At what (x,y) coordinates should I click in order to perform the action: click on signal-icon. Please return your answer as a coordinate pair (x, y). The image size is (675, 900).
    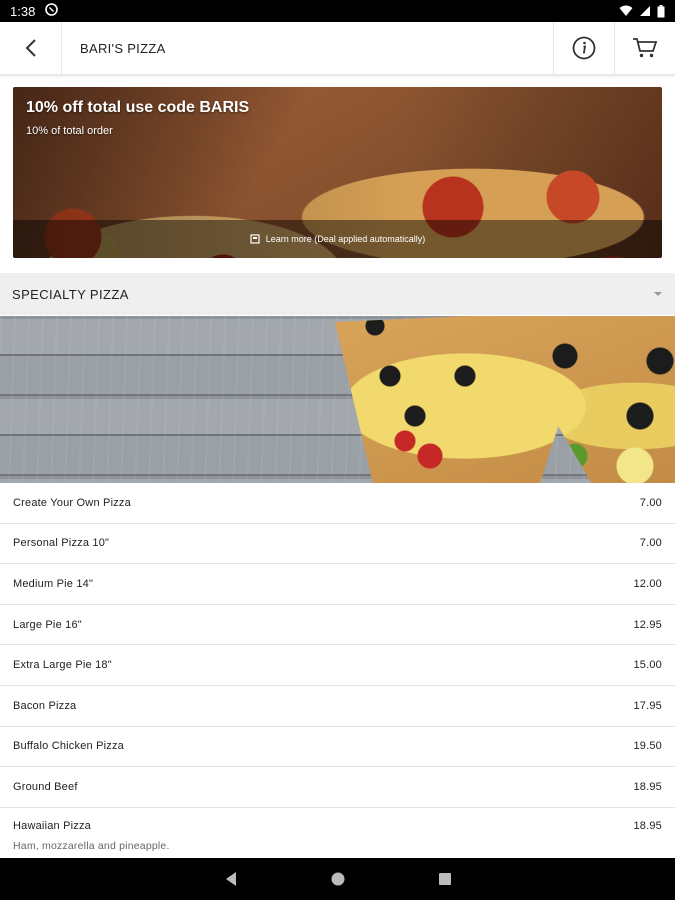
    Looking at the image, I should click on (645, 11).